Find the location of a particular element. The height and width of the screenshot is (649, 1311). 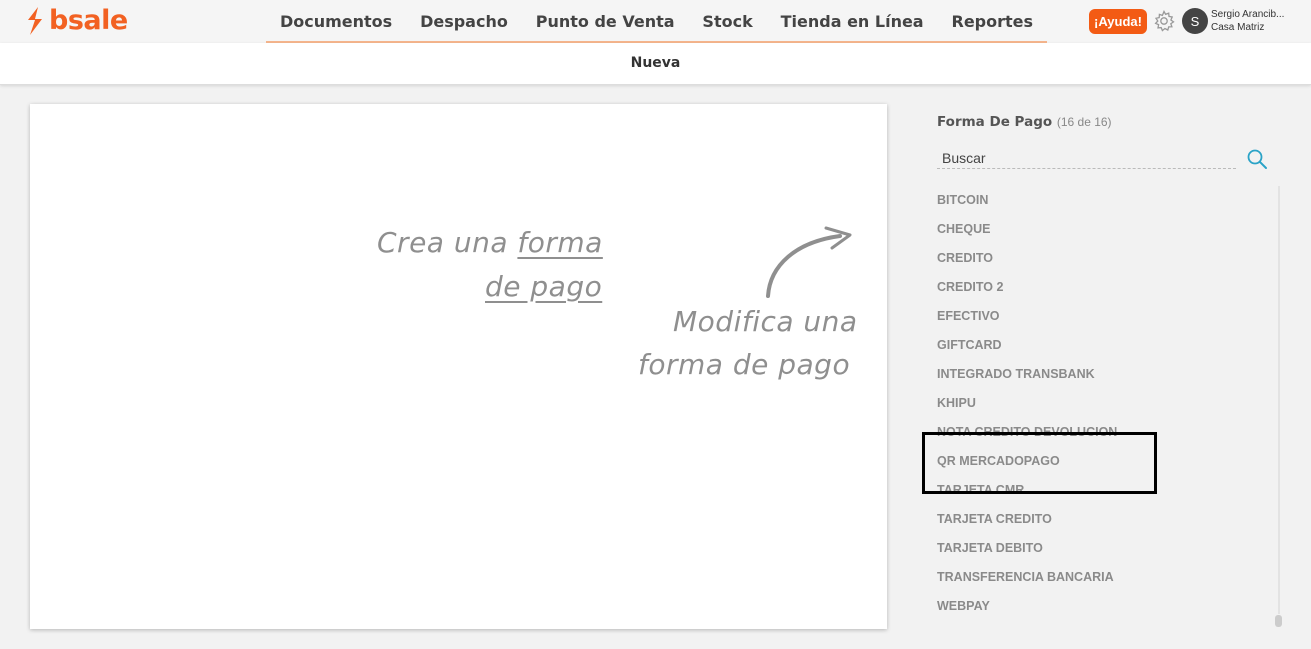

create-hint-line-1: Crea una forma is located at coordinates (490, 242).